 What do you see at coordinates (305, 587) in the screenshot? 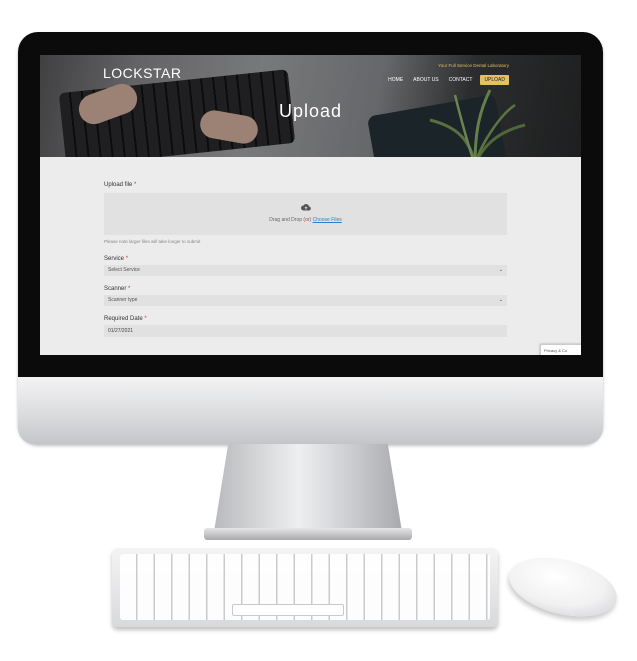
I see `magic-keyboard` at bounding box center [305, 587].